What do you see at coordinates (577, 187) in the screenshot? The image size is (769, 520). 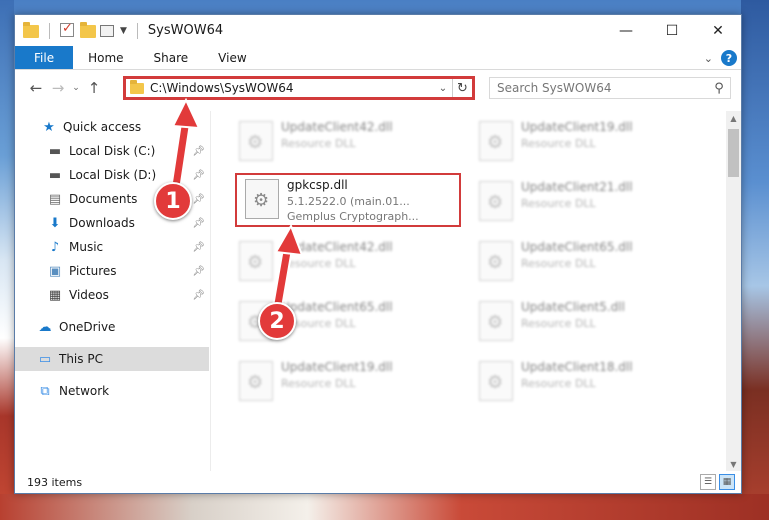 I see `file-name: UpdateClient21.dll` at bounding box center [577, 187].